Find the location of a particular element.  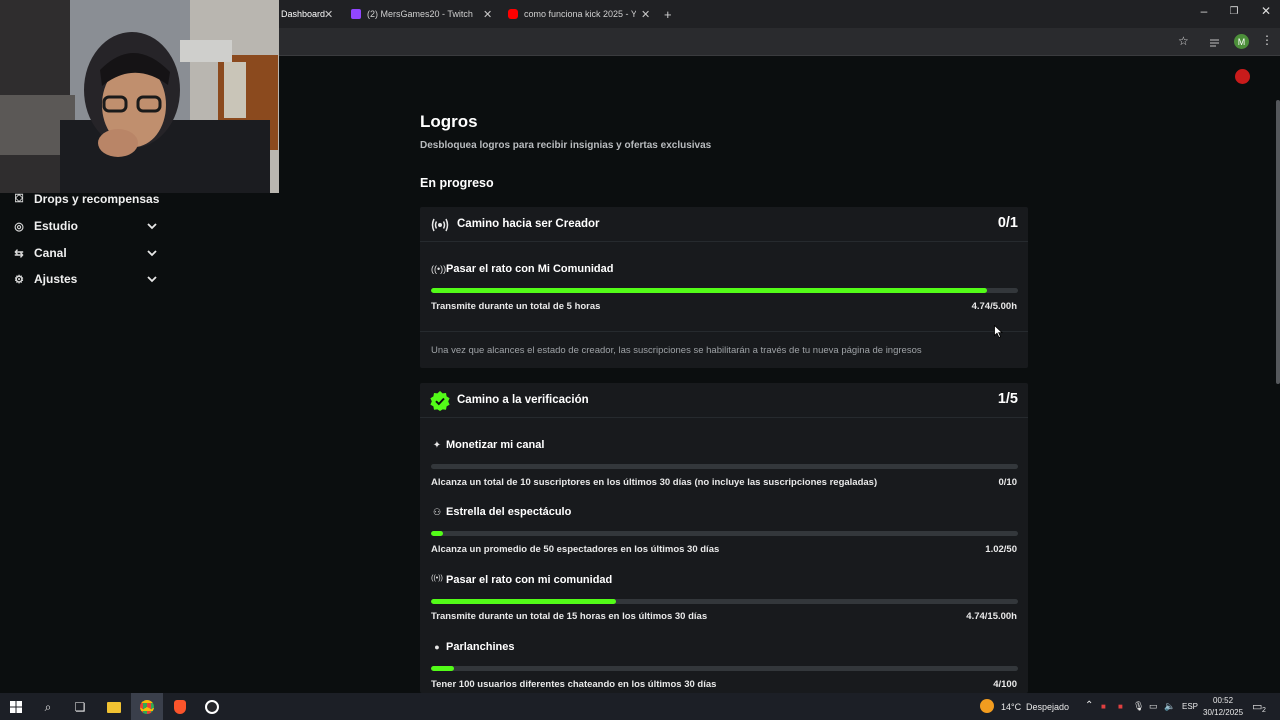

task-view-icon: ❏ is located at coordinates (80, 707).